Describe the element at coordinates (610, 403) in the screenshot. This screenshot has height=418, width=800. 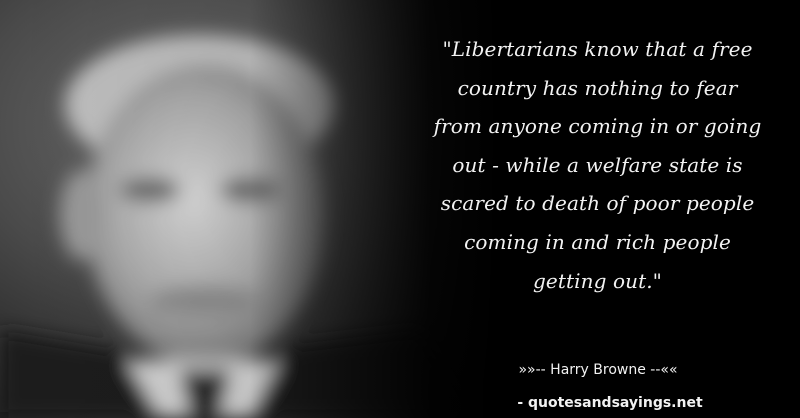
I see `source-watermark: - quotesandsayings.net` at that location.